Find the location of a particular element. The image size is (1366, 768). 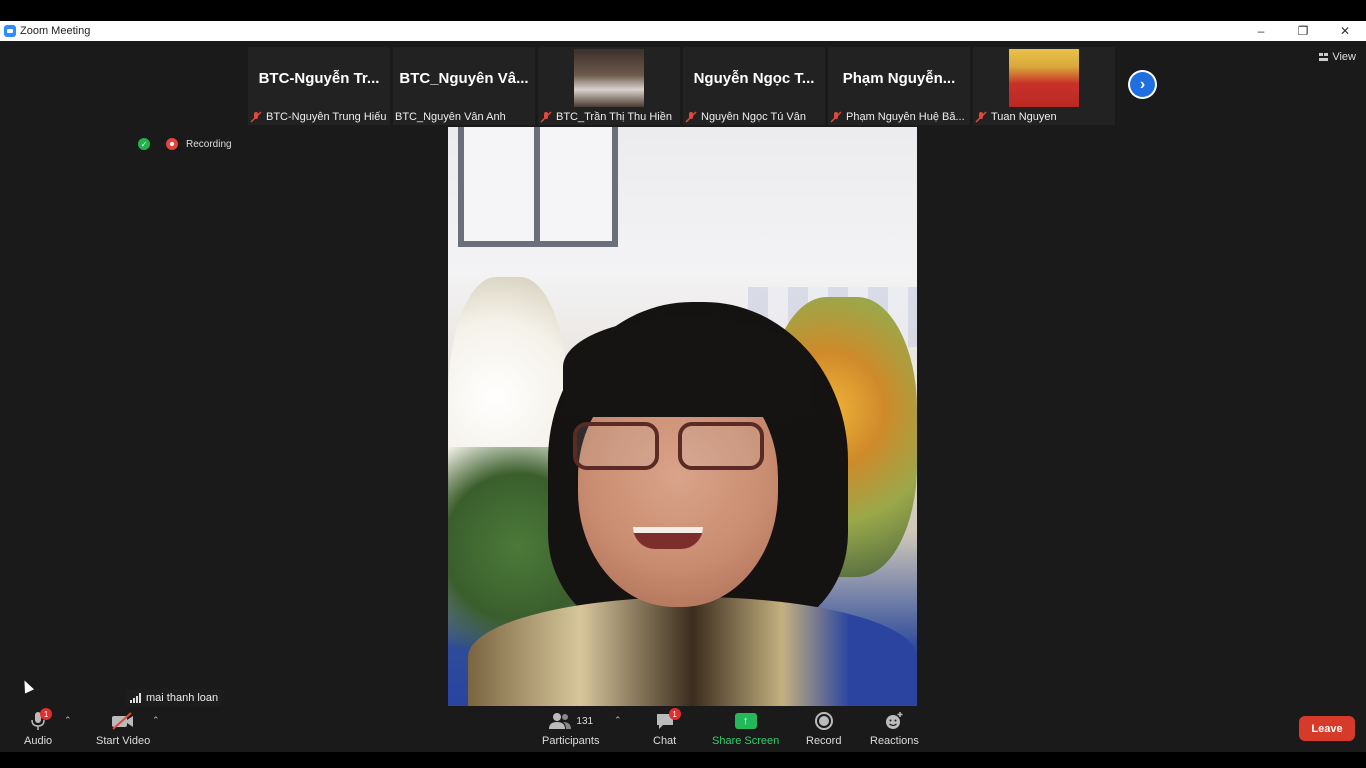

participant-name-label: Tuan Nguyen is located at coordinates (1016, 117).